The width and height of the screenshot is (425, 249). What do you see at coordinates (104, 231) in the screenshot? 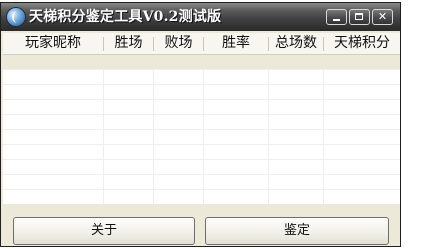
I see `about-button: 关于` at bounding box center [104, 231].